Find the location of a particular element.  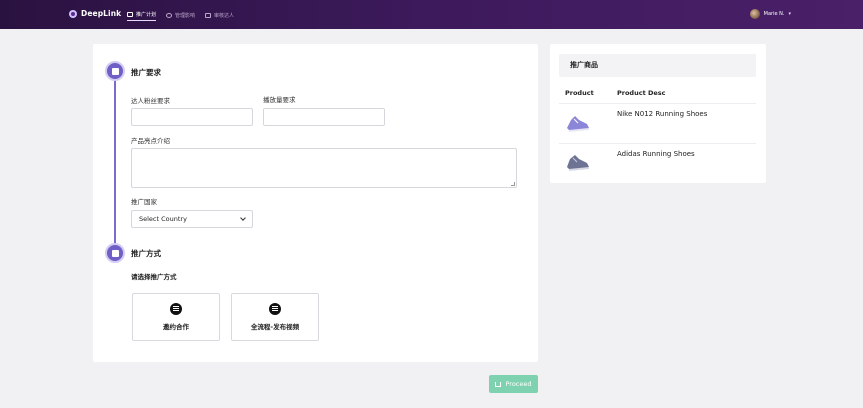

products-title: 推广商品 is located at coordinates (657, 65).